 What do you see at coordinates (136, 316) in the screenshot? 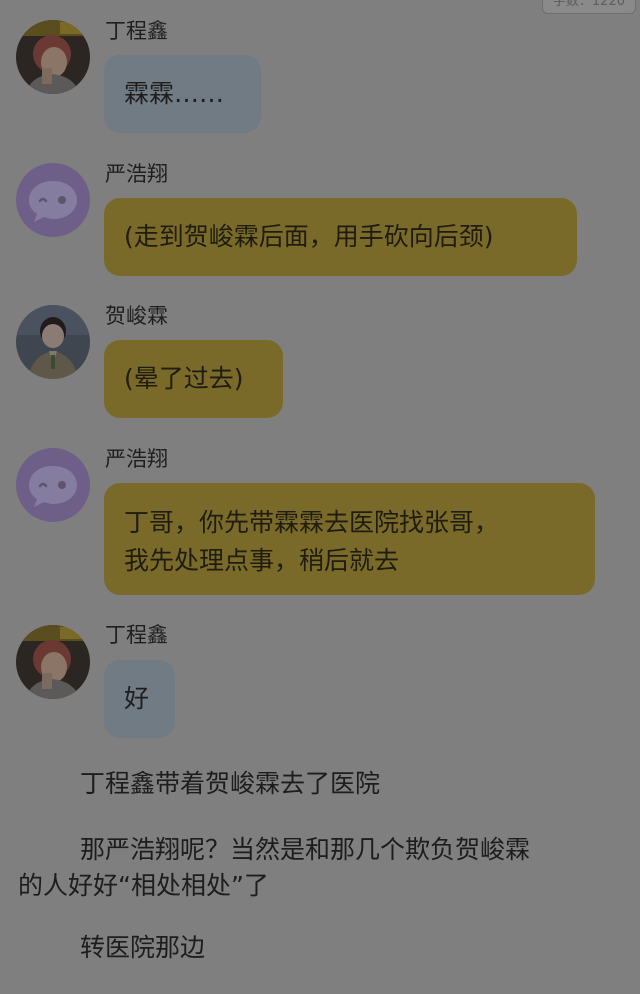
I see `sender-name: 贺峻霖` at bounding box center [136, 316].